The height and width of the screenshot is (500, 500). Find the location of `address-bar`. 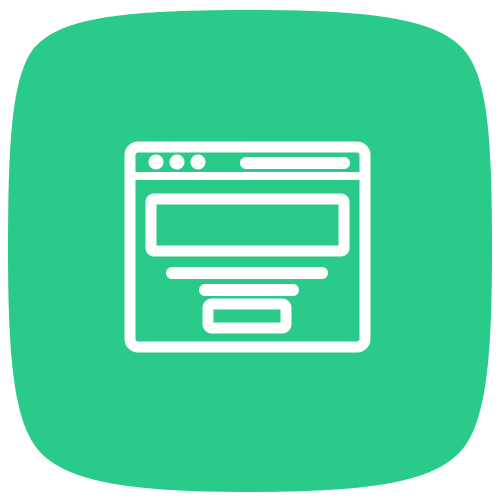

address-bar is located at coordinates (295, 163).